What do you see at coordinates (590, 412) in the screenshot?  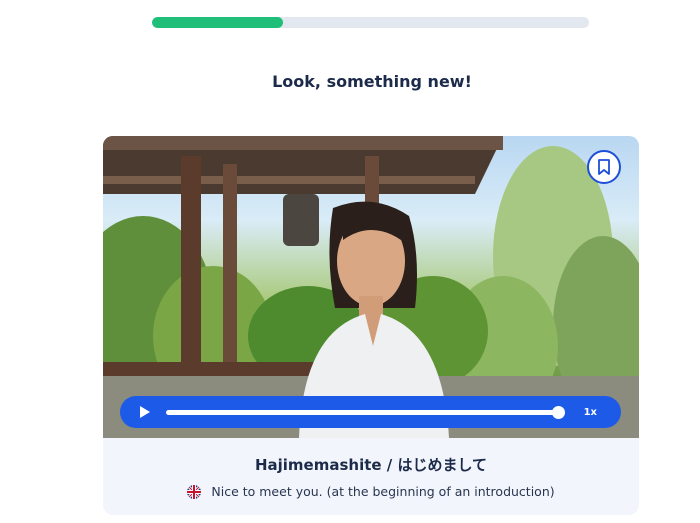 I see `playback-speed-button: 1x` at bounding box center [590, 412].